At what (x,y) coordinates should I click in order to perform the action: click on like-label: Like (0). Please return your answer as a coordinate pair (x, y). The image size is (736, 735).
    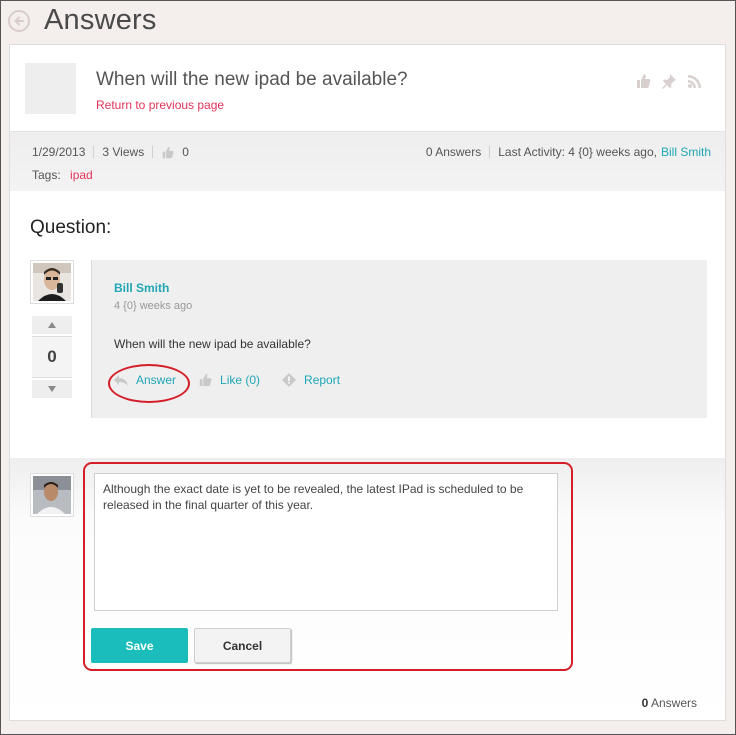
    Looking at the image, I should click on (240, 380).